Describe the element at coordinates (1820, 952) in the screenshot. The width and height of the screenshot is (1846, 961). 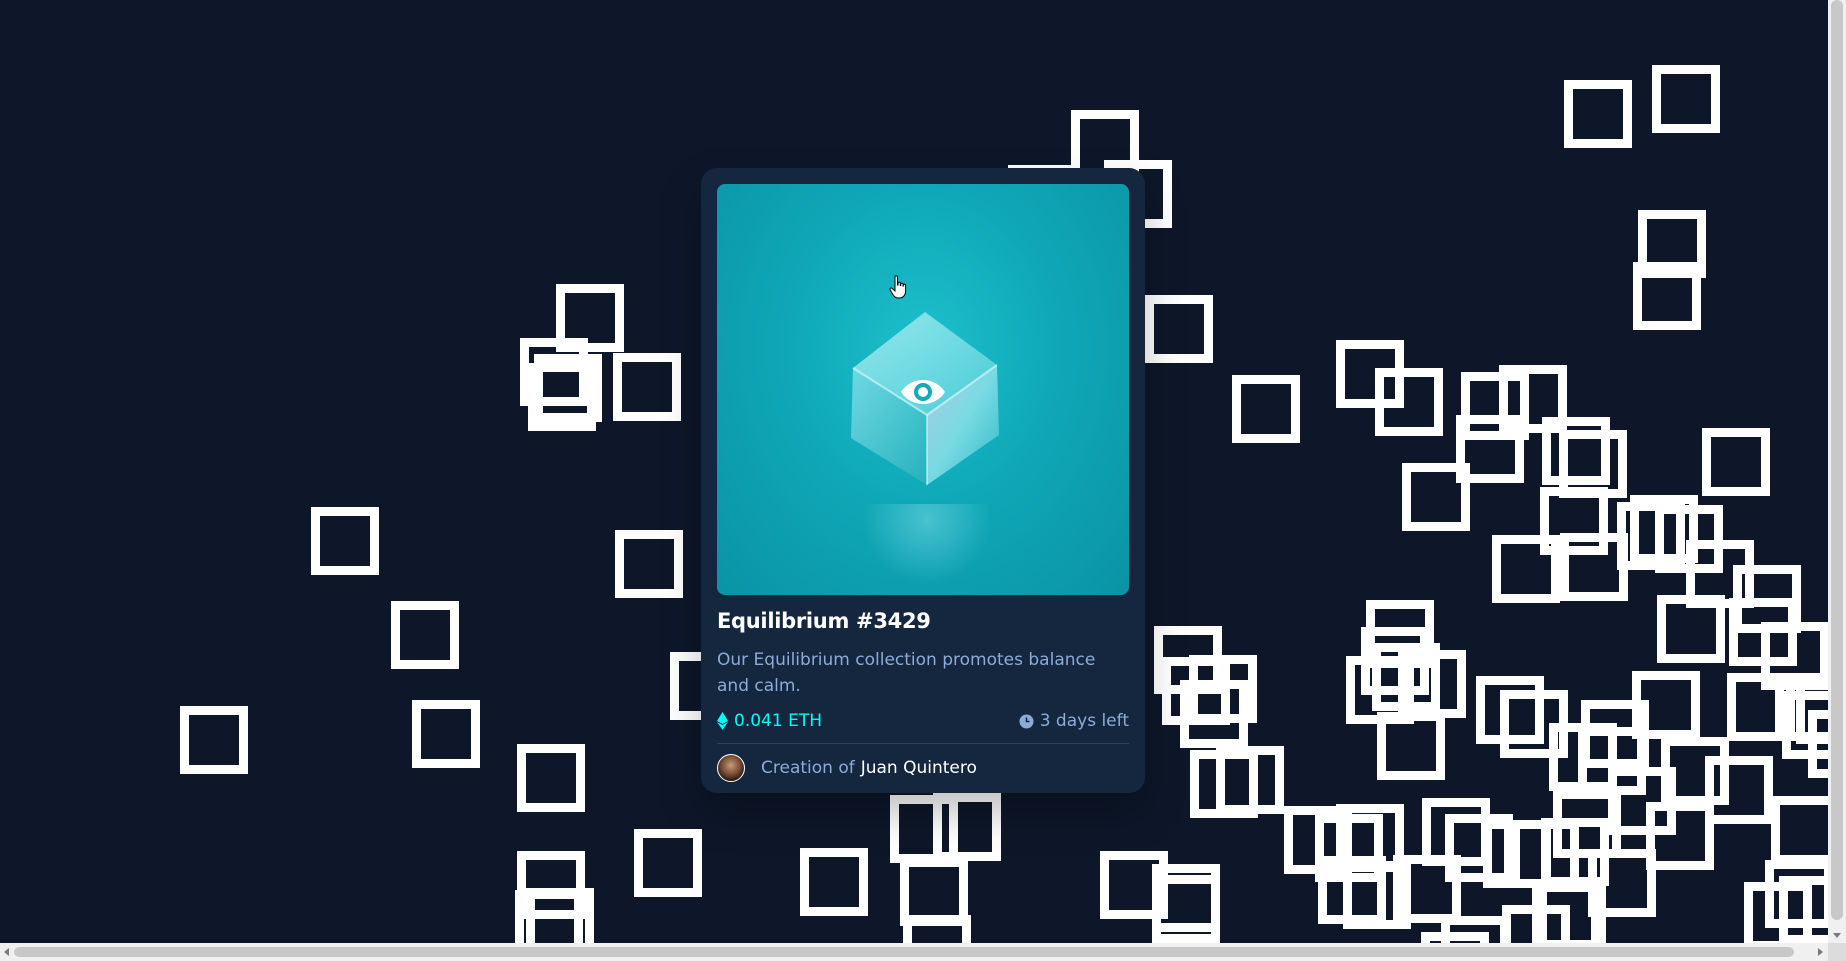
I see `scroll-right-arrow-icon` at that location.